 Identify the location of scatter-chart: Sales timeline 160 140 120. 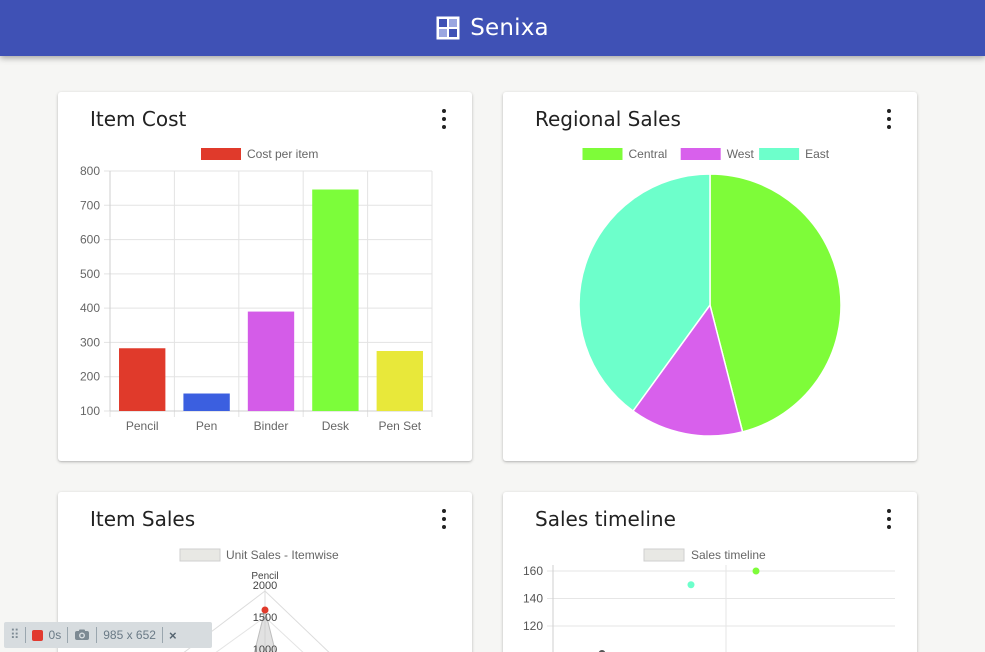
(709, 600).